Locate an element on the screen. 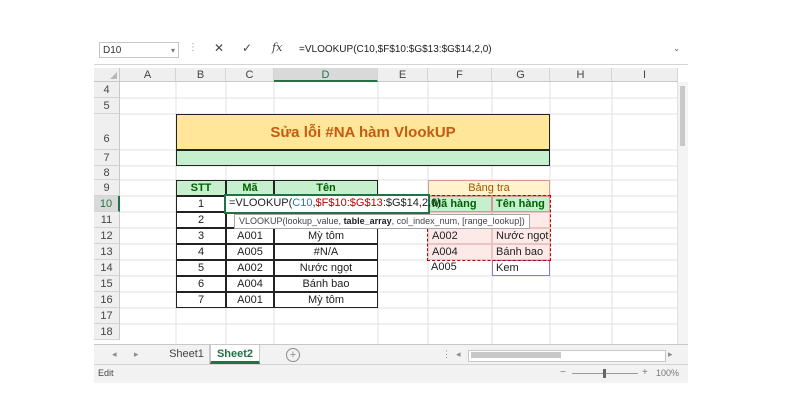 The width and height of the screenshot is (800, 417). name-box-dropdown-icon: ▾ is located at coordinates (173, 51).